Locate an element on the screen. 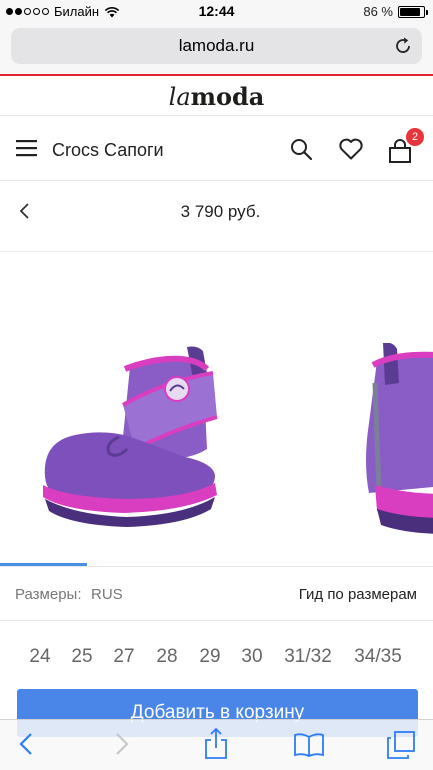 Image resolution: width=433 pixels, height=770 pixels. size-option: 29 is located at coordinates (209, 657).